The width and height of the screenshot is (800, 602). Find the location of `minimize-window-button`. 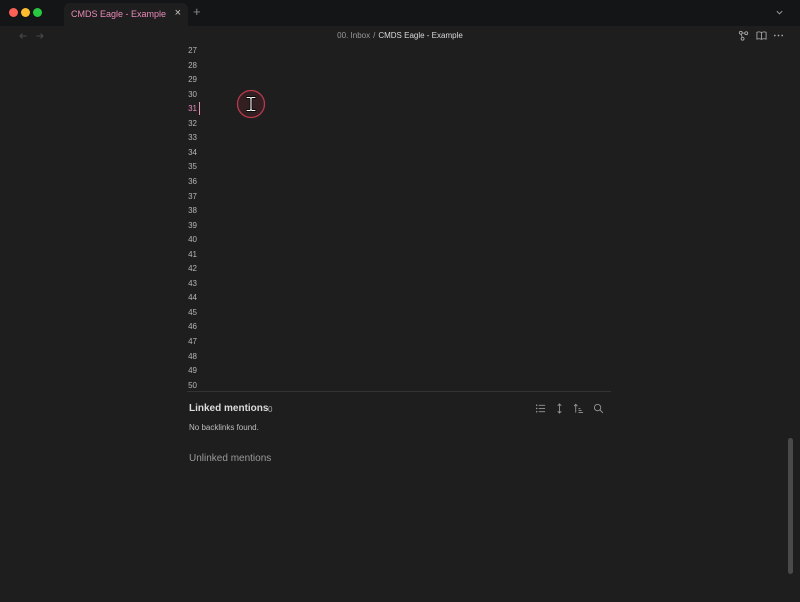

minimize-window-button is located at coordinates (25, 12).